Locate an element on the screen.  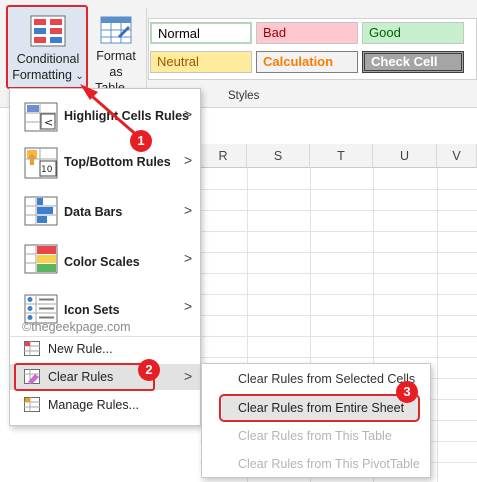
step-badge-1: 1 is located at coordinates (141, 141).